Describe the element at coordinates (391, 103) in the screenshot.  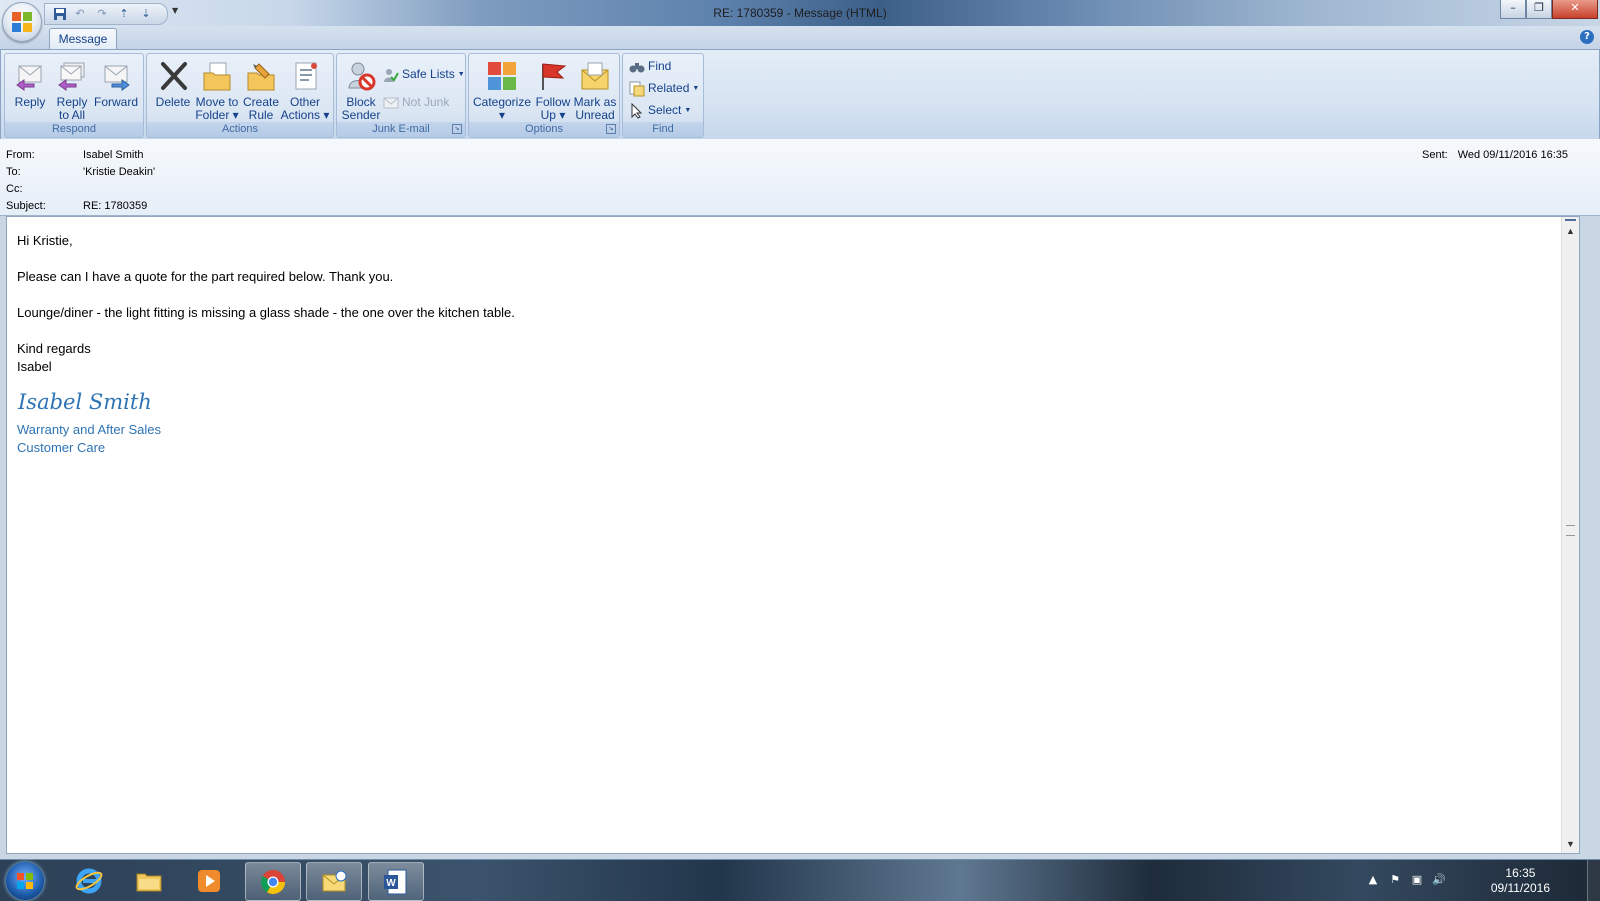
I see `not-junk-icon` at that location.